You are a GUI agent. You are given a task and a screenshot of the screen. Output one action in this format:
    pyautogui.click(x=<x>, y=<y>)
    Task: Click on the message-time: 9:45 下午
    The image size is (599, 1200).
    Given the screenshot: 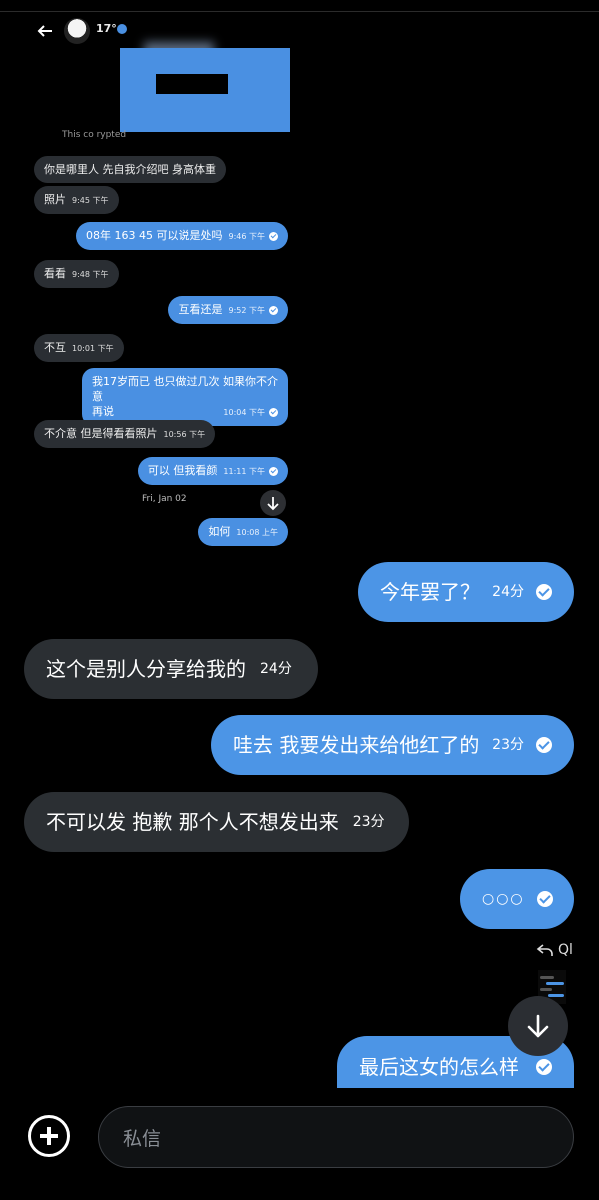 What is the action you would take?
    pyautogui.click(x=90, y=200)
    